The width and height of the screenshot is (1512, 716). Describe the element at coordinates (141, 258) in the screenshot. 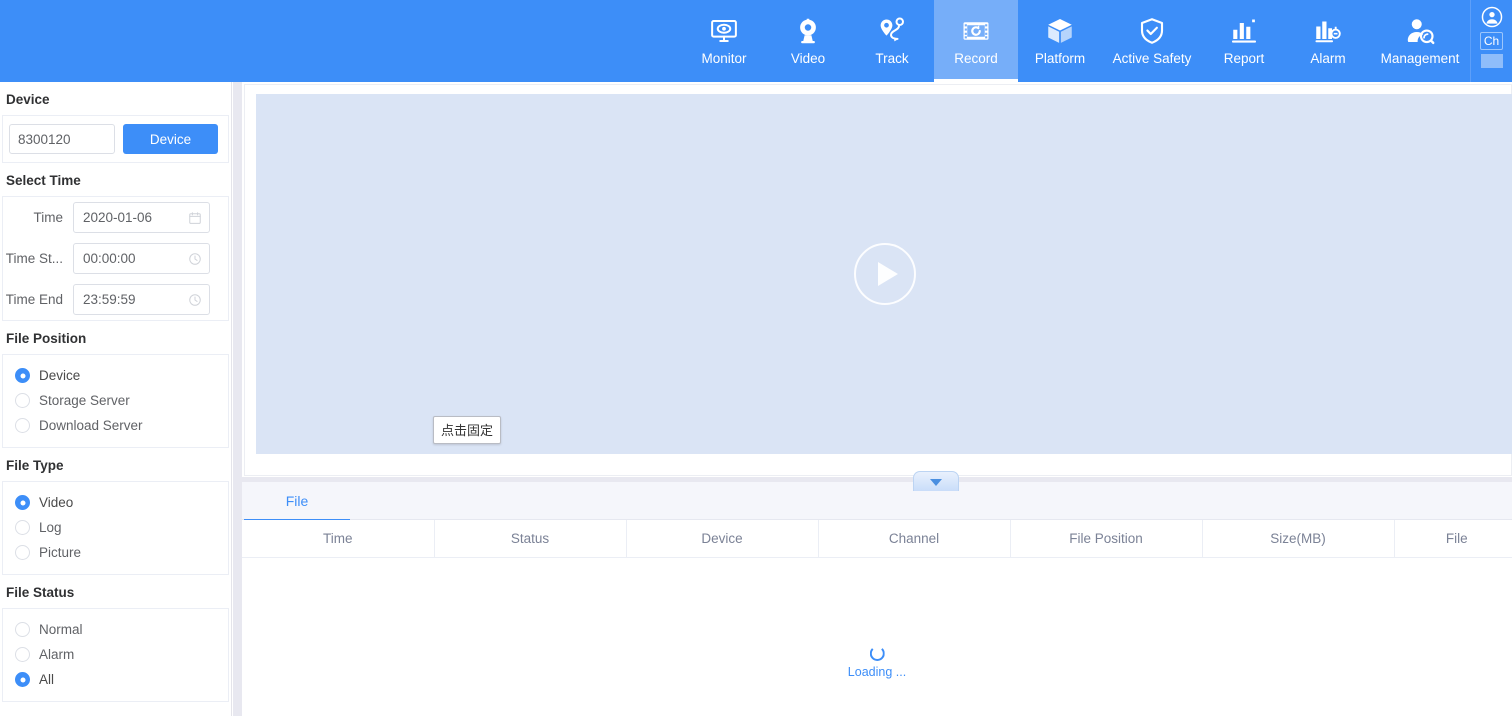

I see `time-start-input: 00:00:00` at that location.